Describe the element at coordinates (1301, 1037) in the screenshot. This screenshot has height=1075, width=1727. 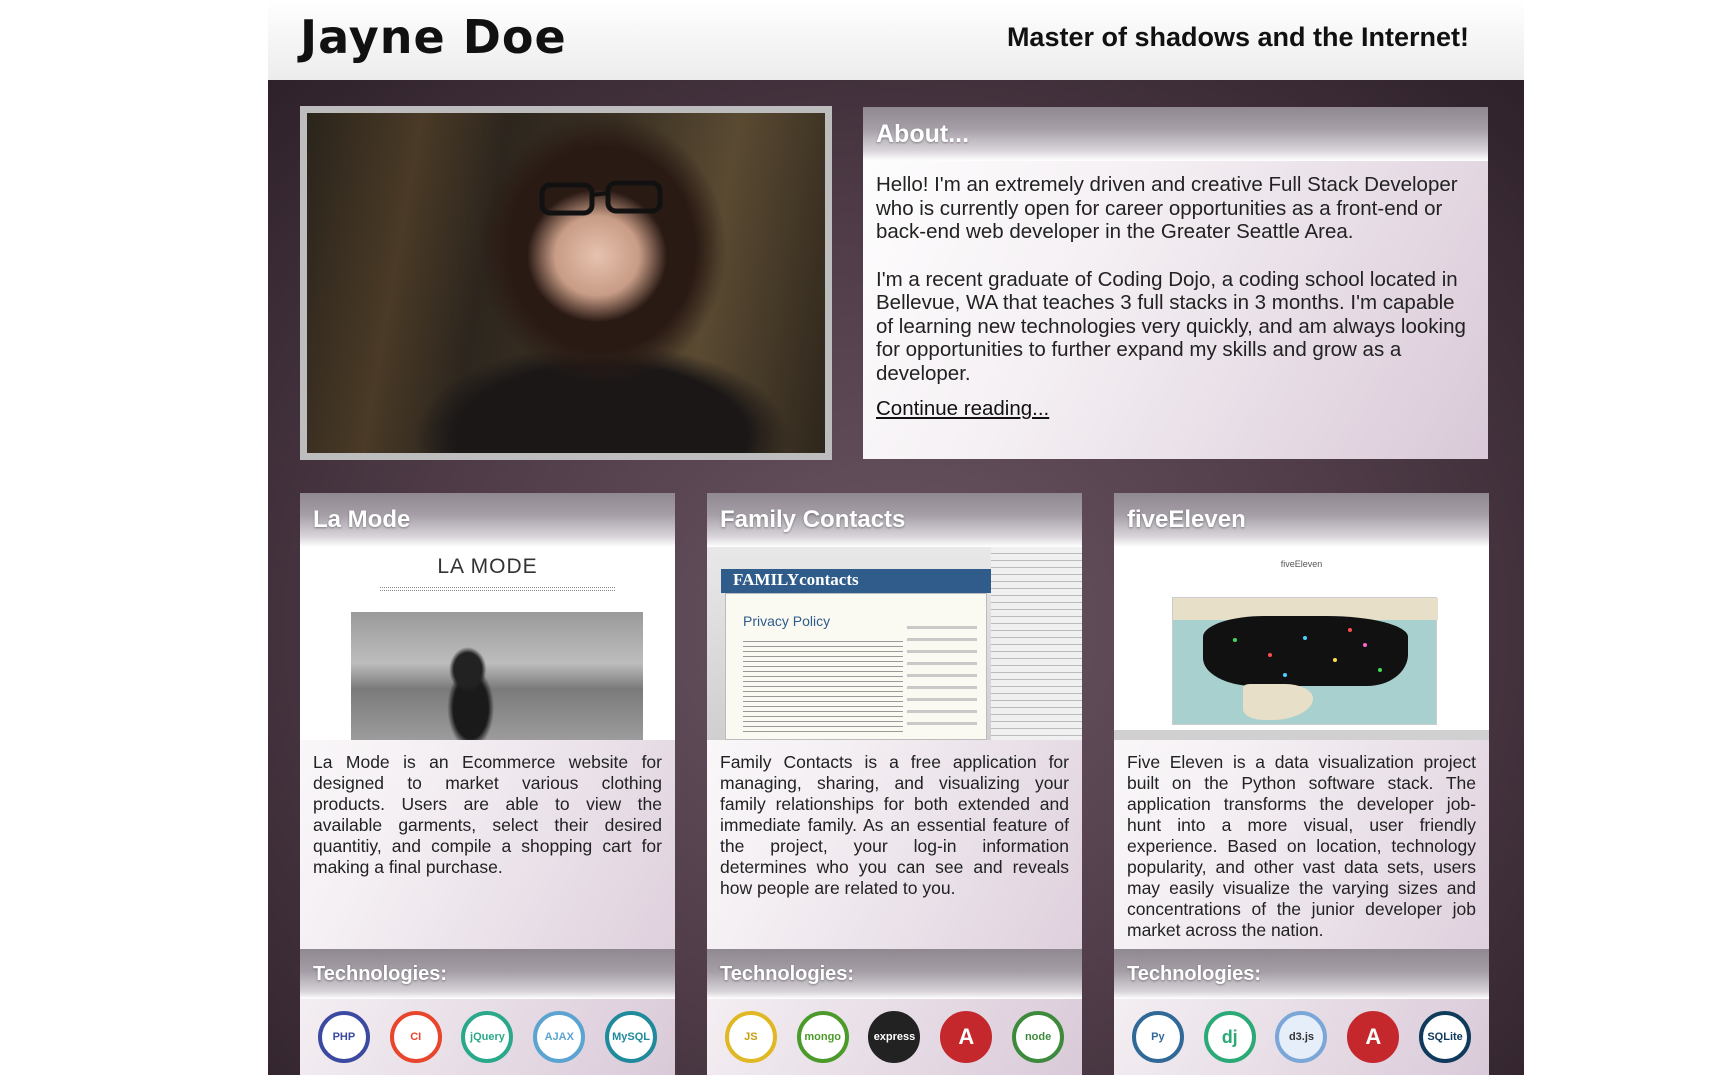
I see `d3-icon: d3.js` at that location.